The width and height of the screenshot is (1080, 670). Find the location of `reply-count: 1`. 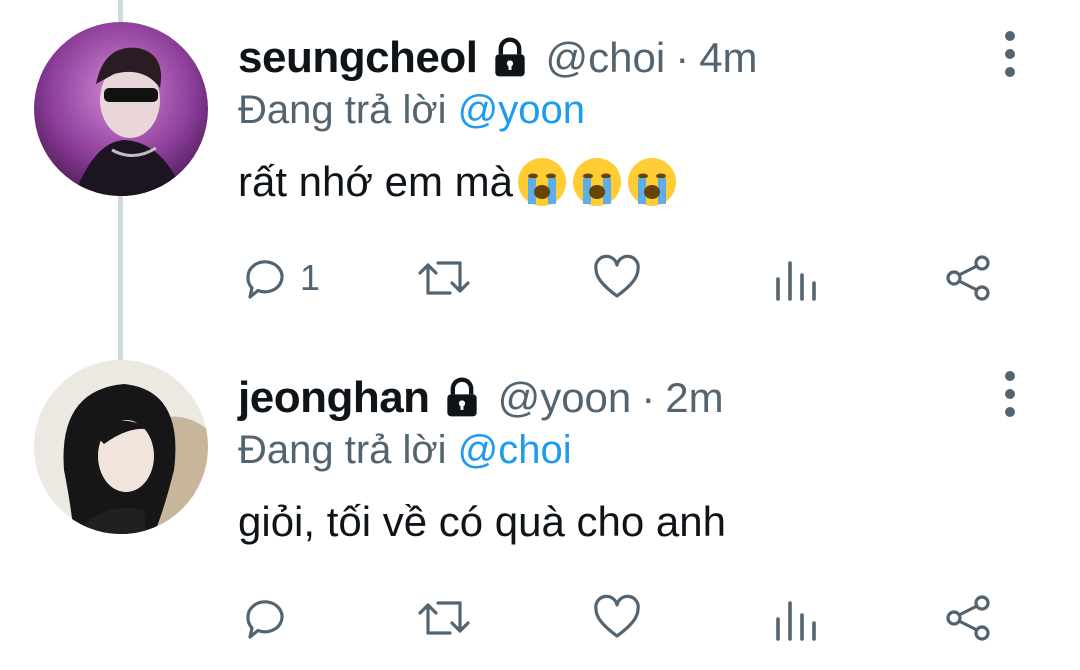

reply-count: 1 is located at coordinates (310, 277).